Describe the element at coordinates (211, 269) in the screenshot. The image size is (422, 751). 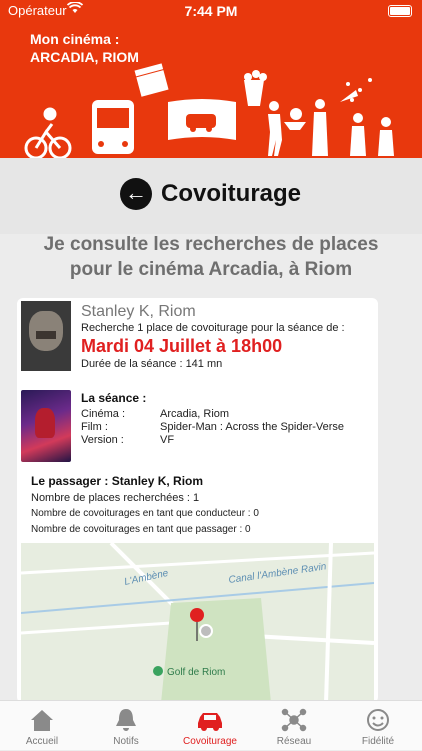
I see `subtitle-line-2: pour le cinéma Arcadia, à Riom` at that location.